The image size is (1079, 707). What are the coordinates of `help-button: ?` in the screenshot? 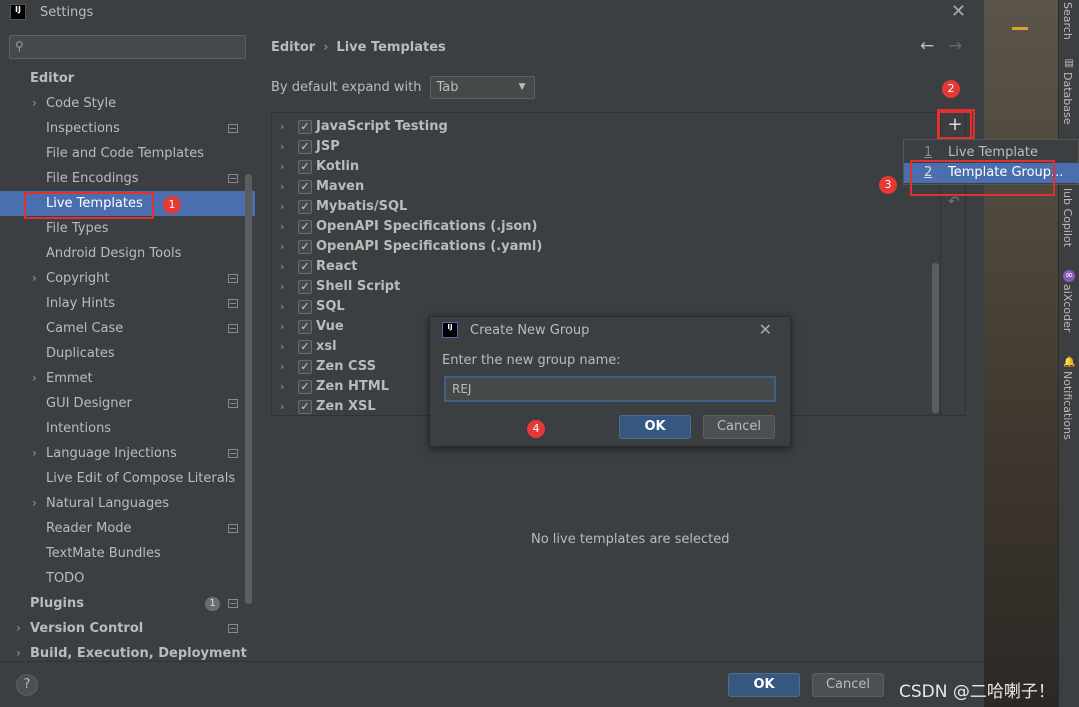 It's located at (27, 685).